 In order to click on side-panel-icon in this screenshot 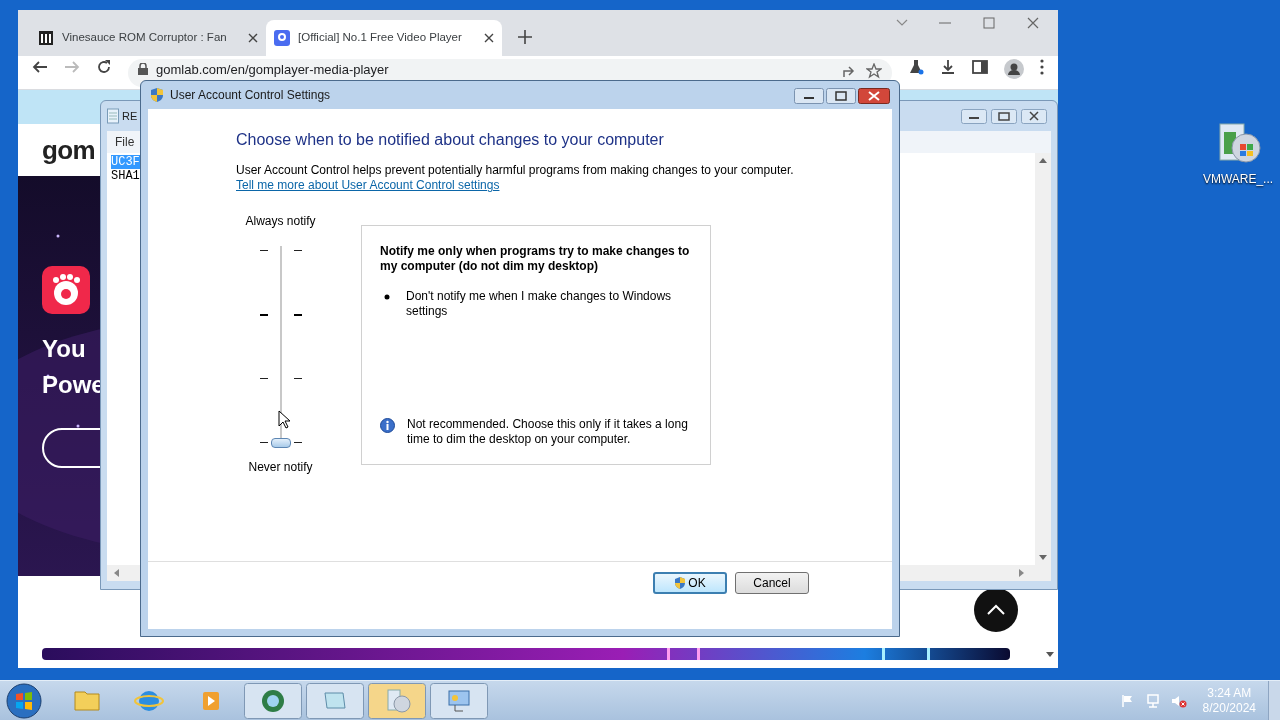, I will do `click(980, 67)`.